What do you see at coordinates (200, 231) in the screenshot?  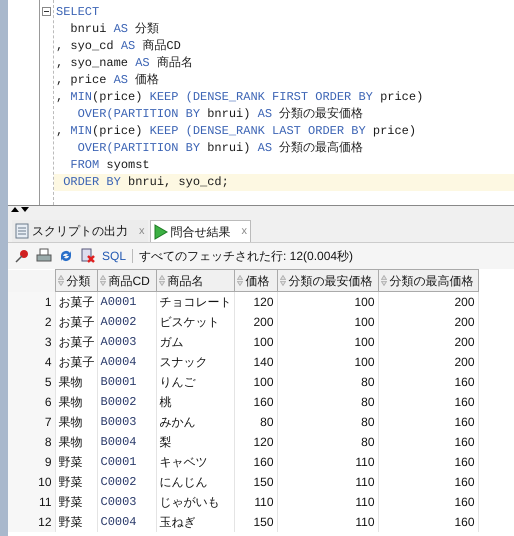 I see `tab: 問合せ結果 x` at bounding box center [200, 231].